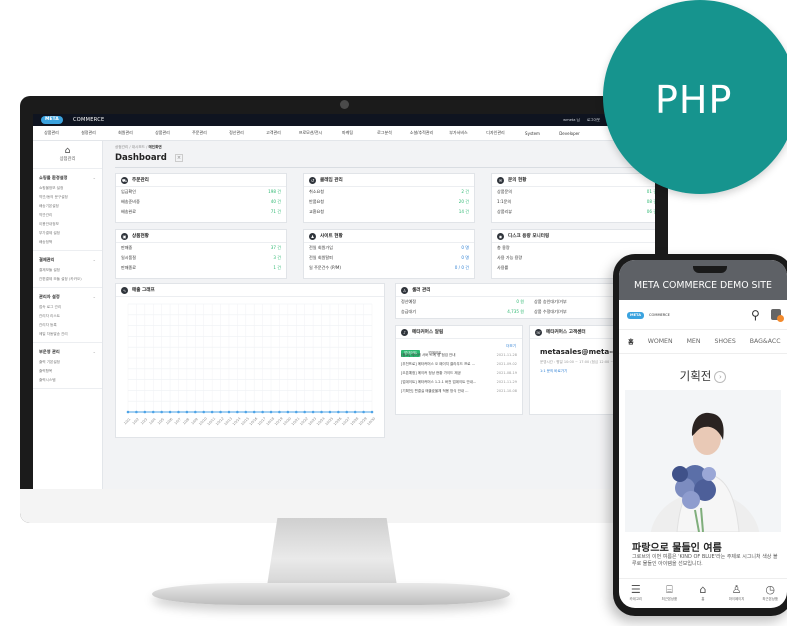 Image resolution: width=787 pixels, height=626 pixels. I want to click on users-icon: ♟, so click(312, 236).